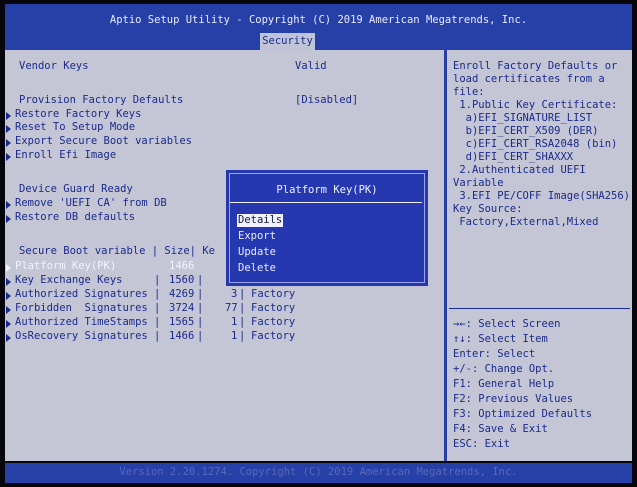 The height and width of the screenshot is (487, 637). Describe the element at coordinates (529, 79) in the screenshot. I see `help-line: load certificates from a` at that location.